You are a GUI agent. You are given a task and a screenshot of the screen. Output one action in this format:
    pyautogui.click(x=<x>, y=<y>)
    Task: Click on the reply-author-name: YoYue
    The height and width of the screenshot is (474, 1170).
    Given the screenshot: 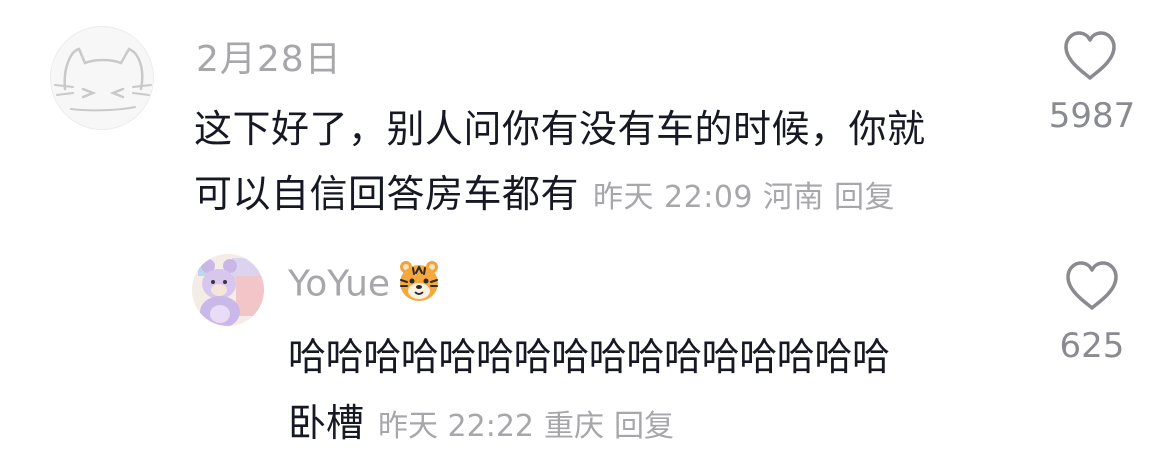 What is the action you would take?
    pyautogui.click(x=339, y=284)
    